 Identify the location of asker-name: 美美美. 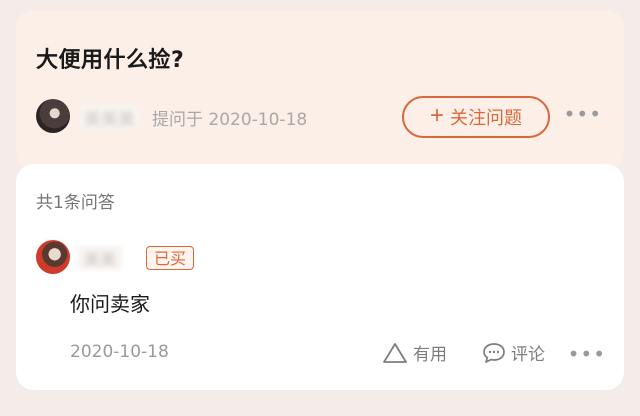
(109, 117).